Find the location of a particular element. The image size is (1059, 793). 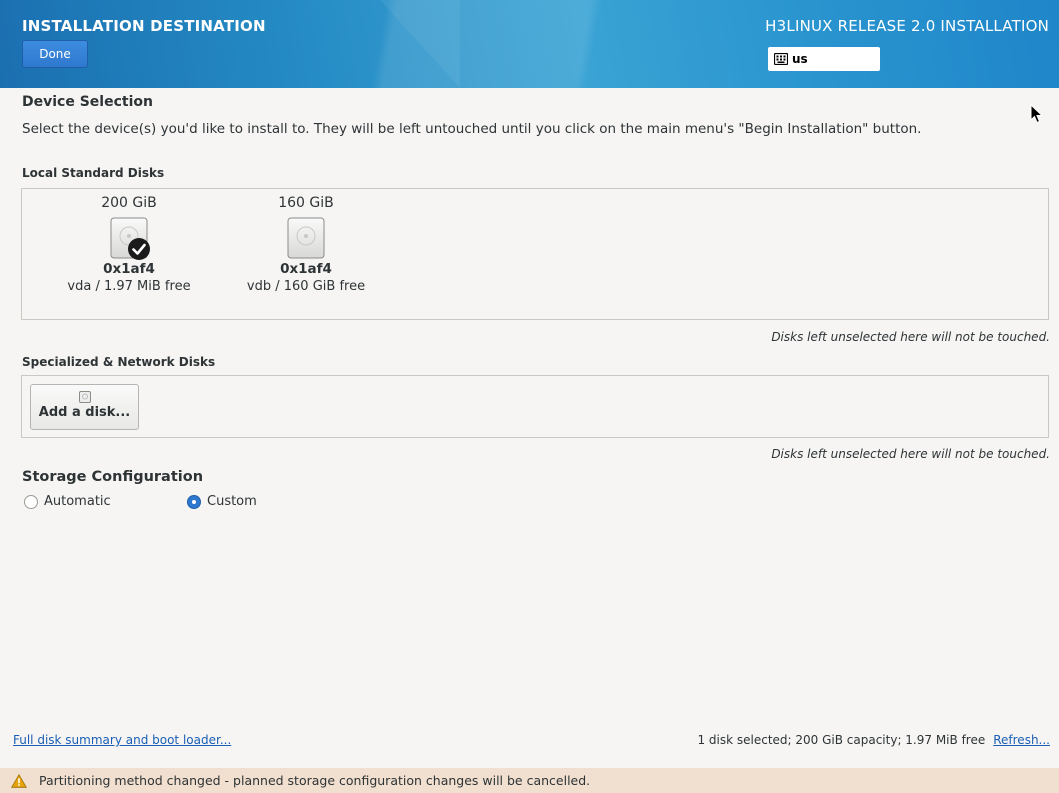

spoke-title: INSTALLATION DESTINATION is located at coordinates (144, 26).